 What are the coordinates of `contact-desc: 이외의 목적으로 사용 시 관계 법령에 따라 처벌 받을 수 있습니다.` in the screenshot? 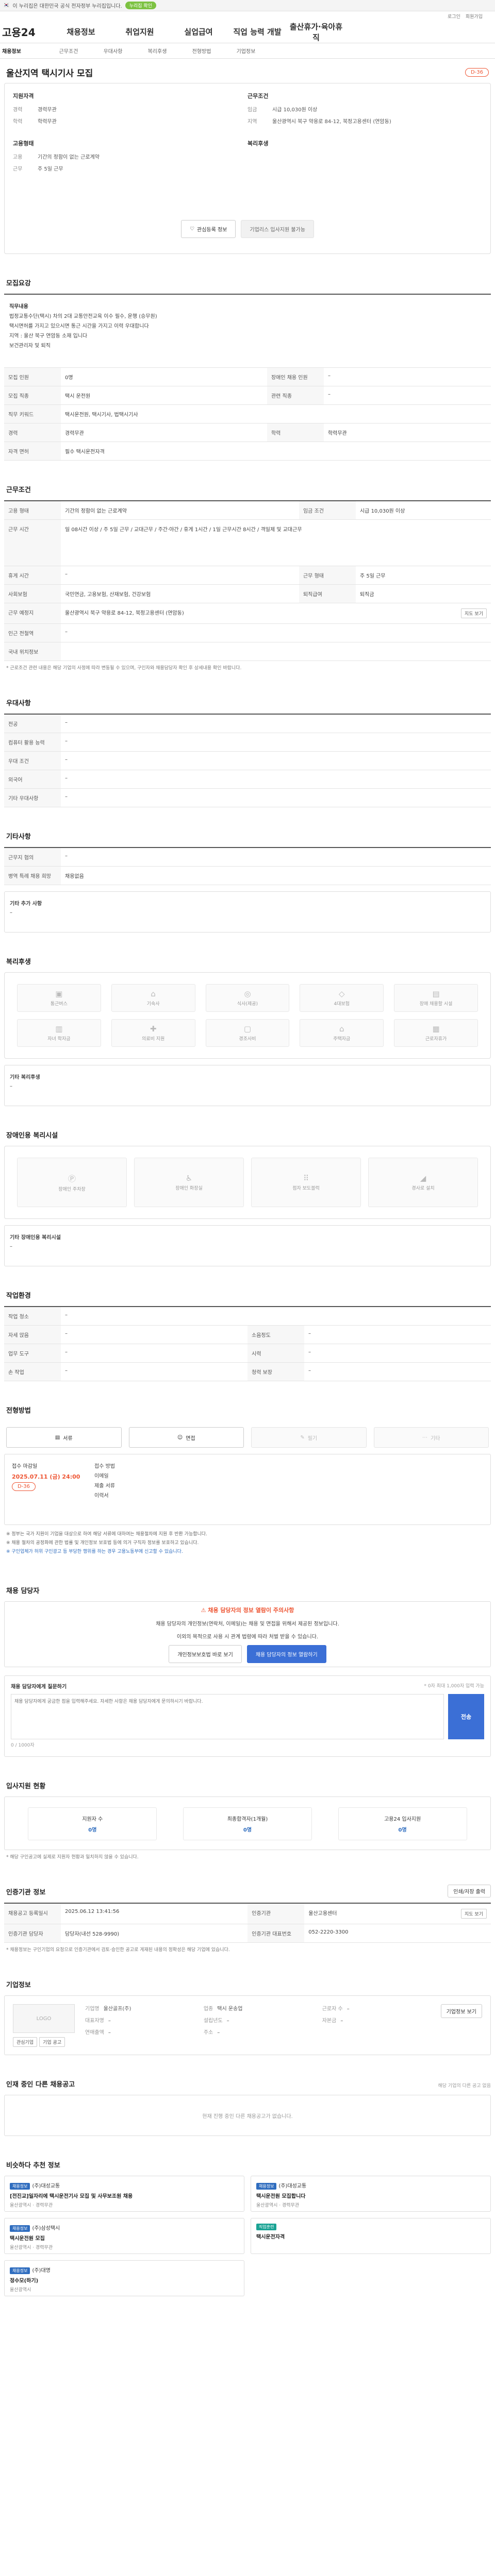 It's located at (247, 1637).